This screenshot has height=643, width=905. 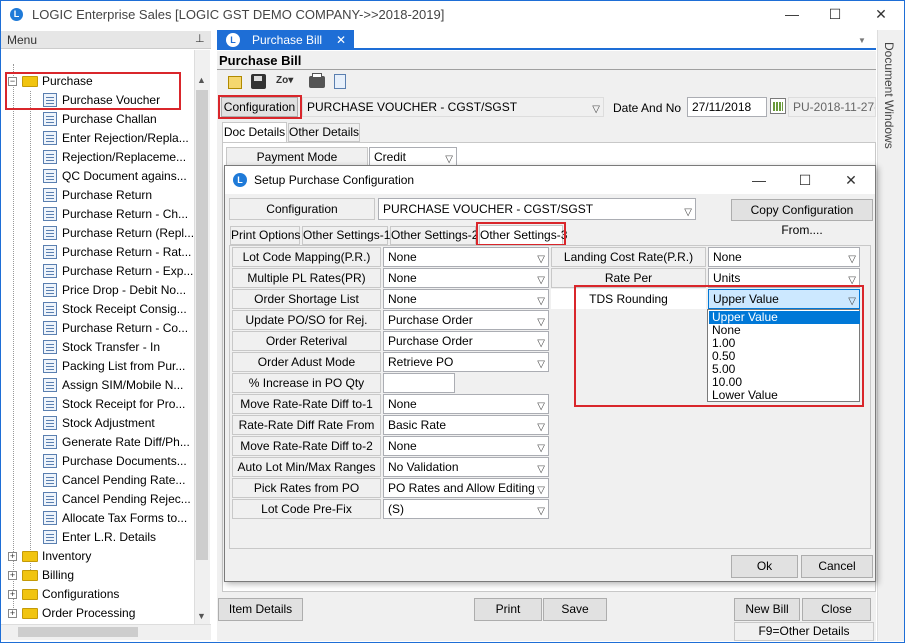 I want to click on ok-button: Ok, so click(x=764, y=566).